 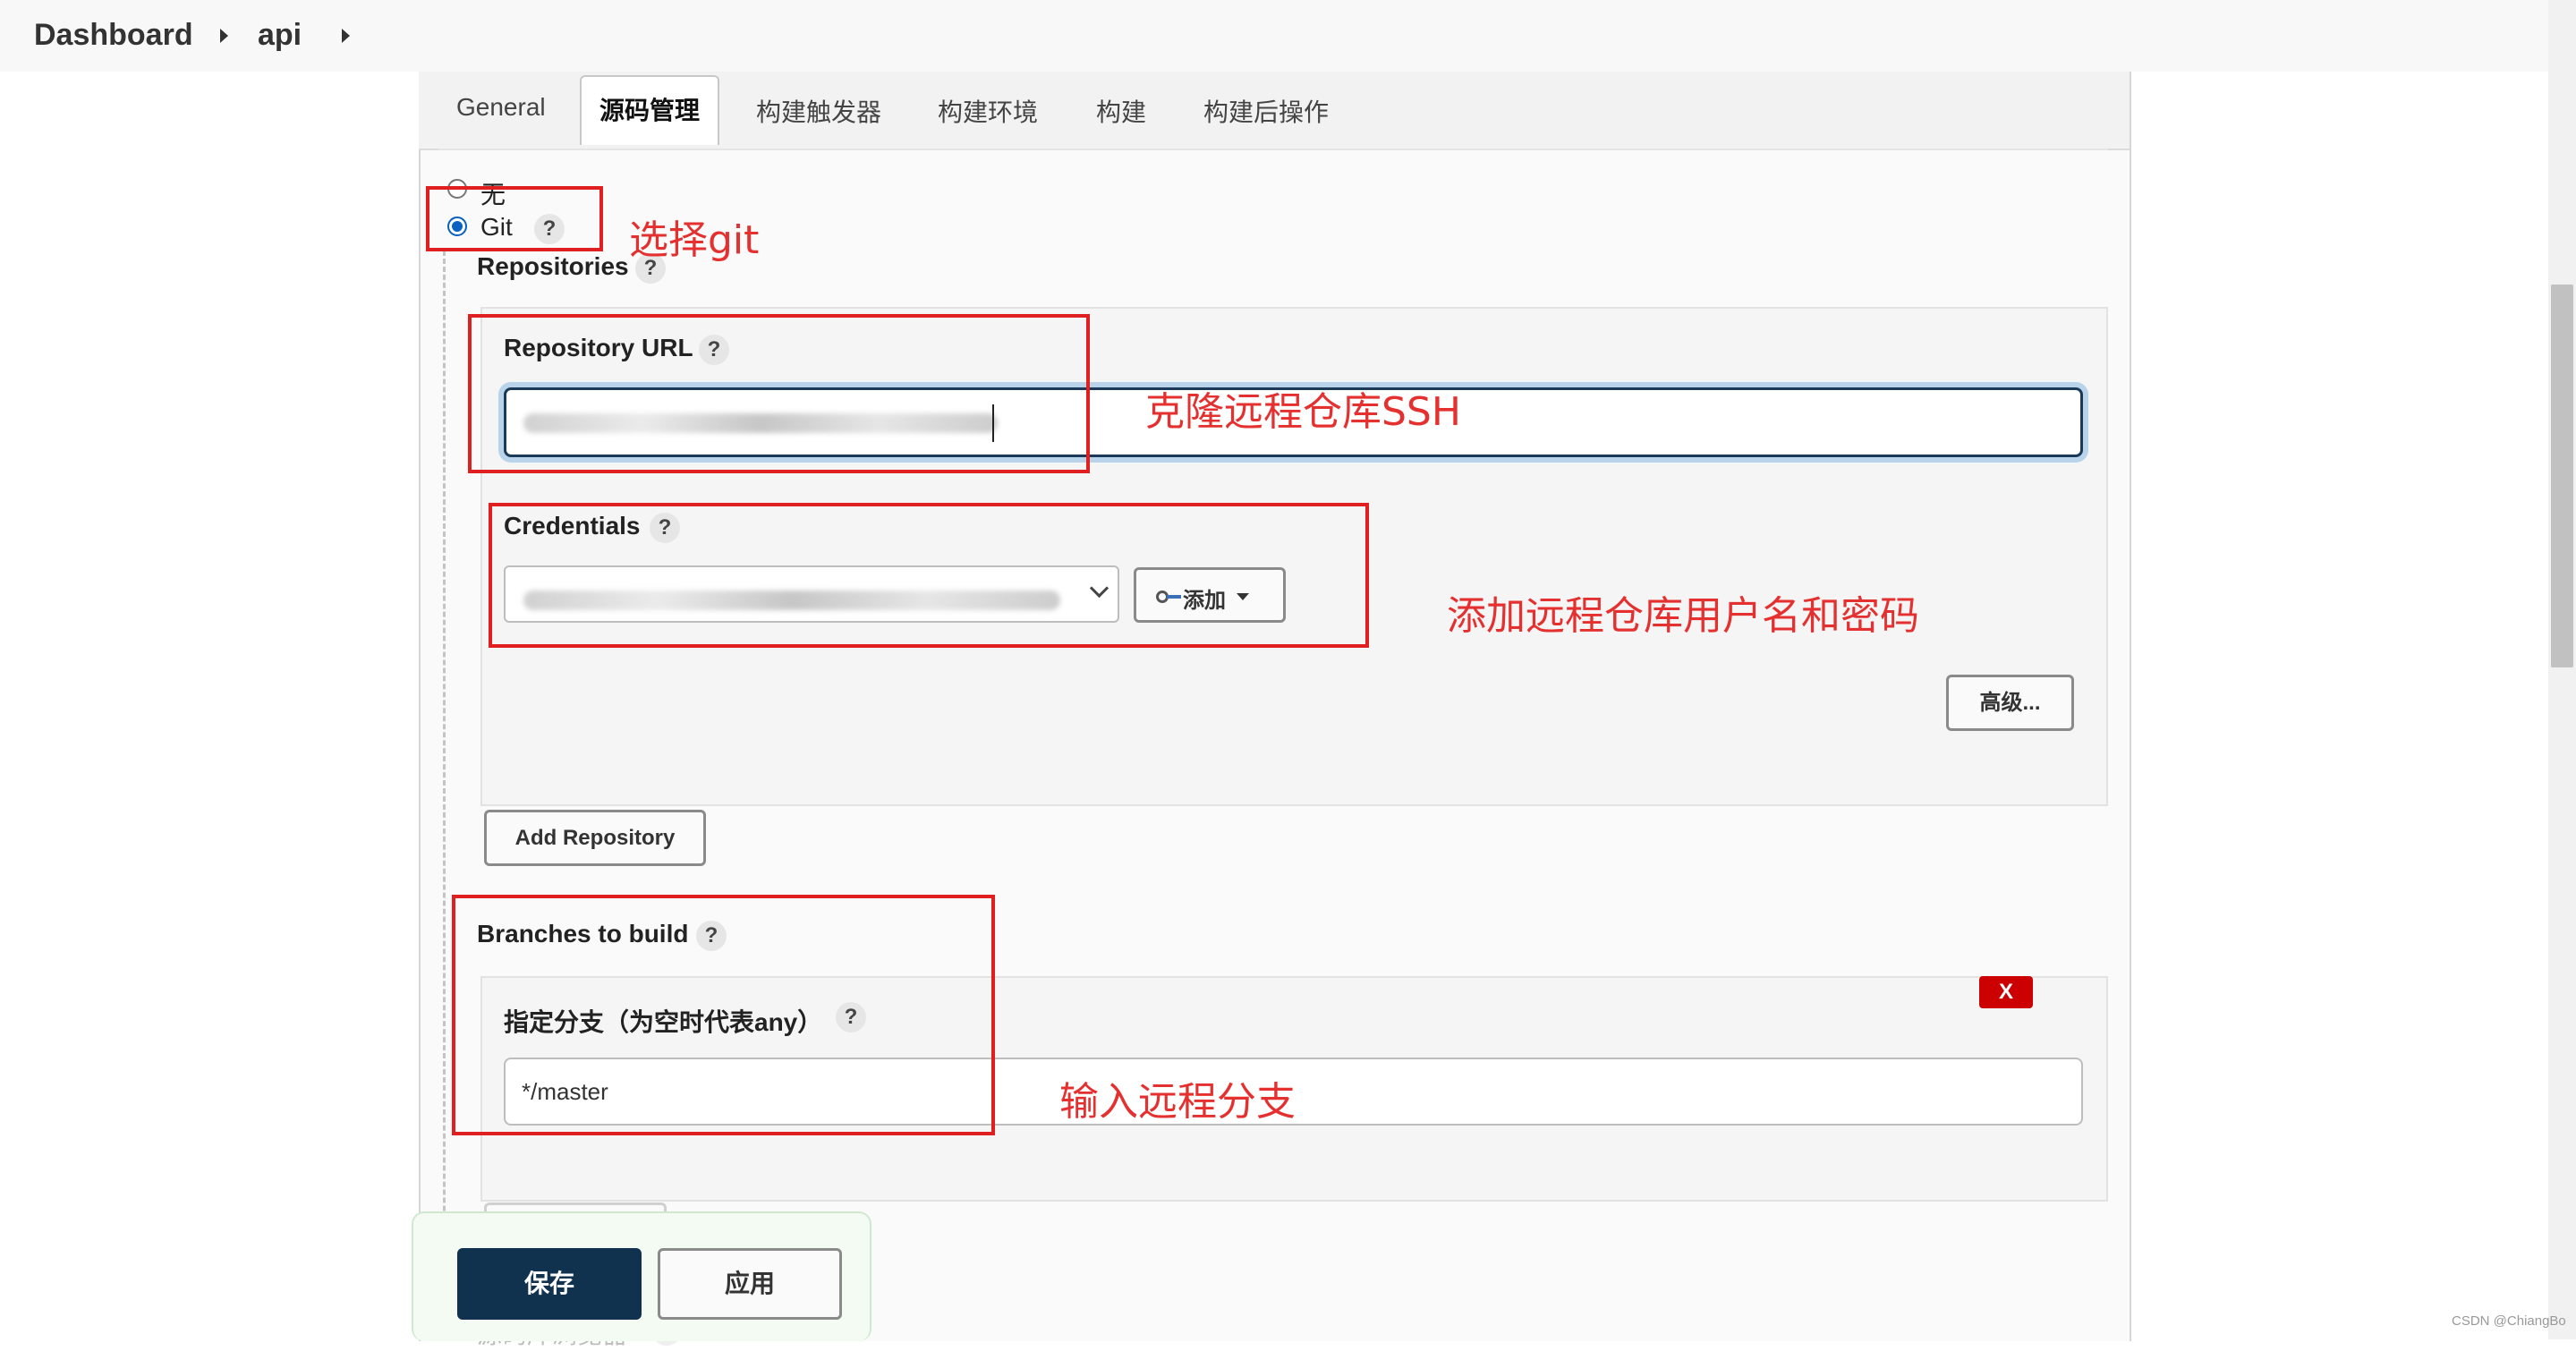 I want to click on text-cursor, so click(x=993, y=423).